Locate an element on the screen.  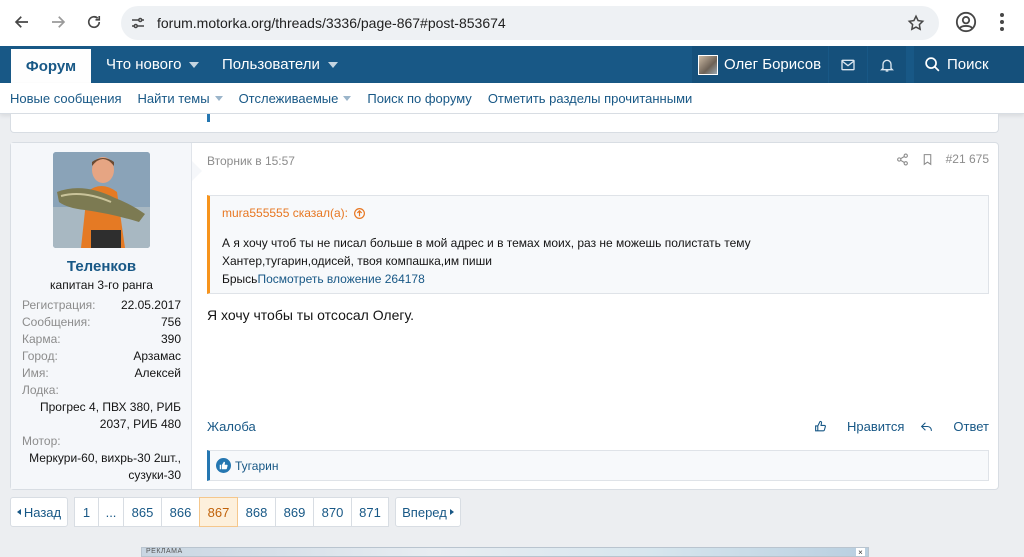
page-link: 871 is located at coordinates (370, 512).